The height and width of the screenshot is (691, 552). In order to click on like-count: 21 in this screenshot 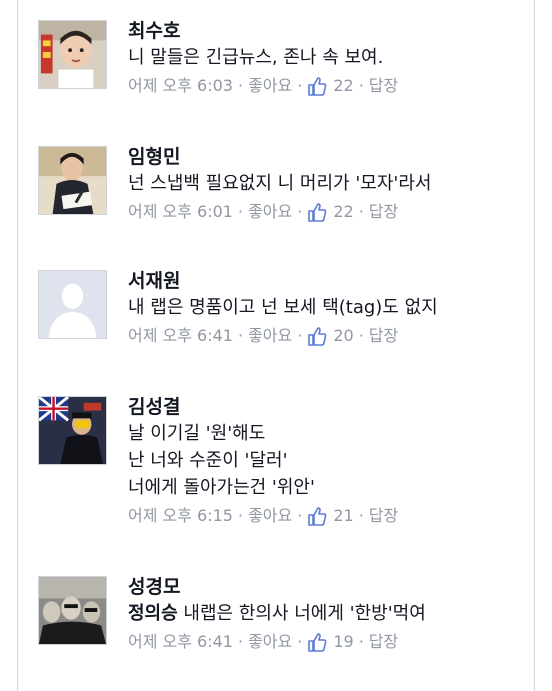, I will do `click(343, 516)`.